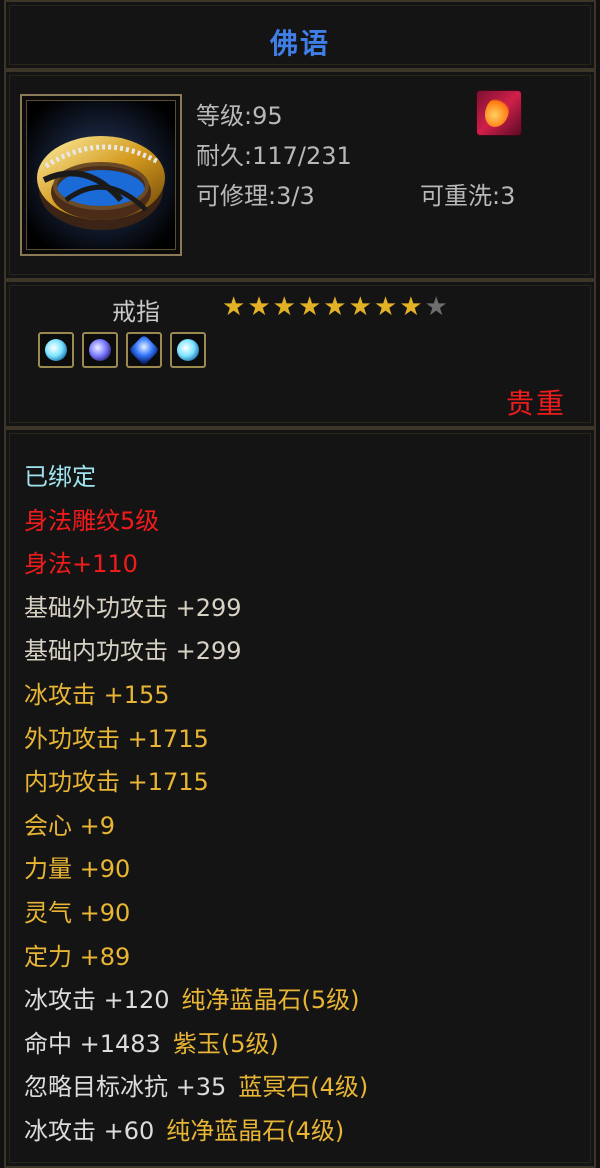 The width and height of the screenshot is (600, 1168). I want to click on attribute-line: 已绑定, so click(60, 477).